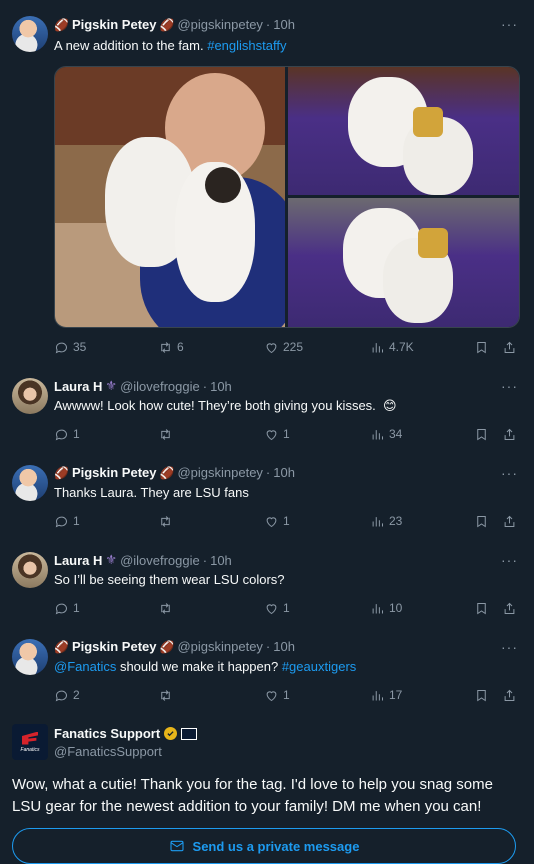 This screenshot has height=864, width=534. What do you see at coordinates (386, 695) in the screenshot?
I see `views-button: 17` at bounding box center [386, 695].